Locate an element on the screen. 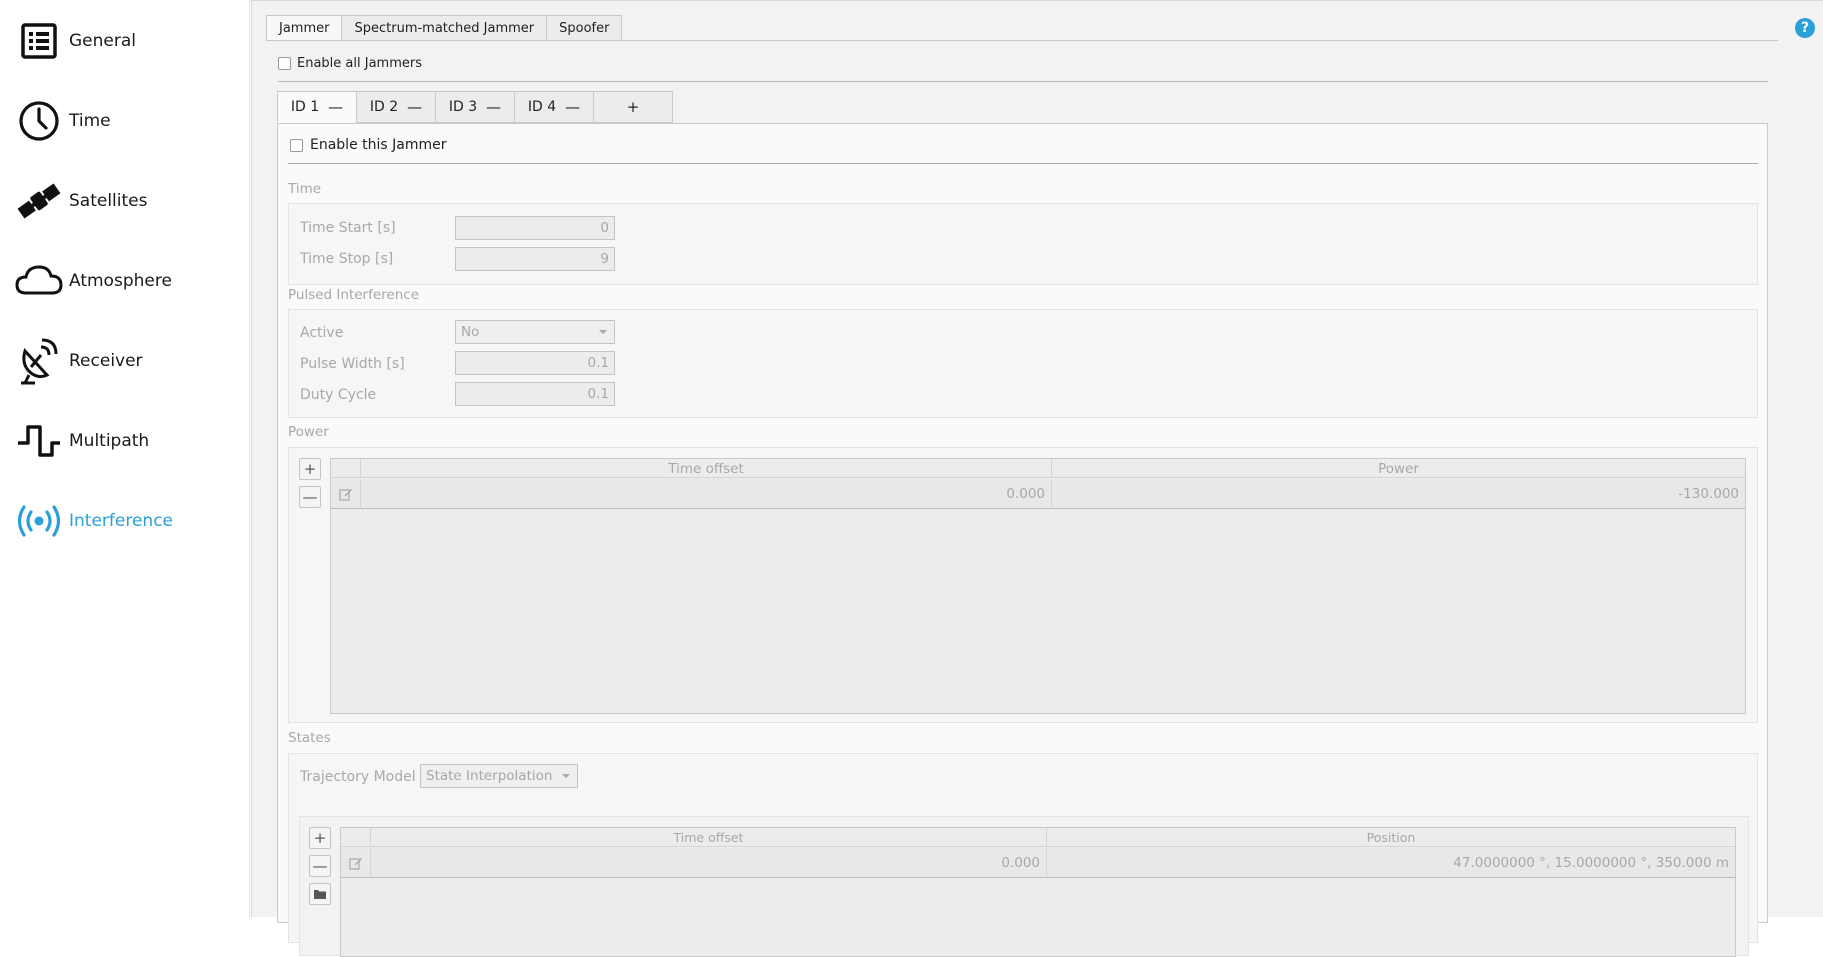 The width and height of the screenshot is (1823, 957). open-folder-button is located at coordinates (320, 894).